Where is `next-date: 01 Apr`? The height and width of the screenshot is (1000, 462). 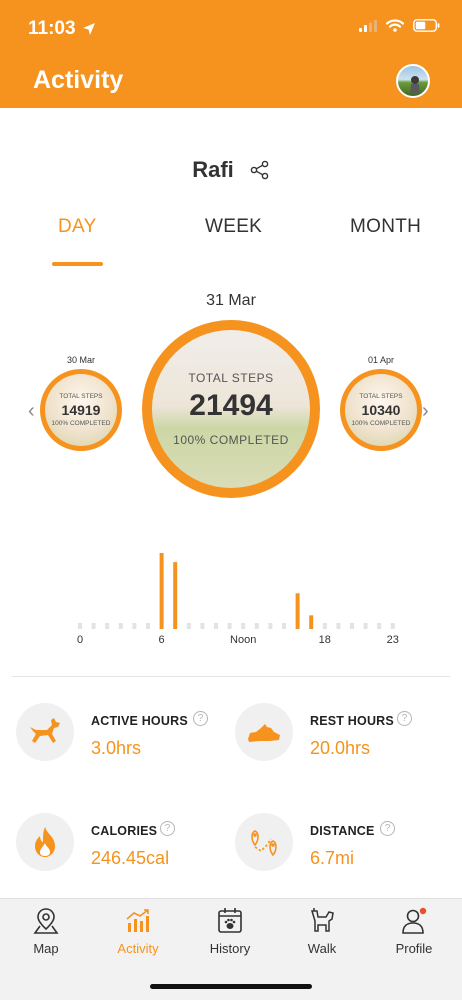 next-date: 01 Apr is located at coordinates (381, 360).